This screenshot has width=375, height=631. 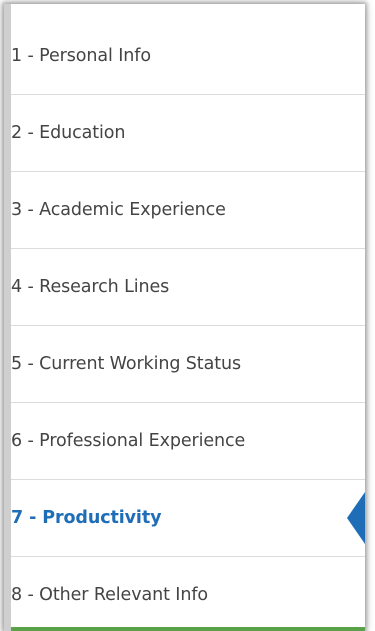 I want to click on nav-item-education: 2 - Education, so click(x=188, y=133).